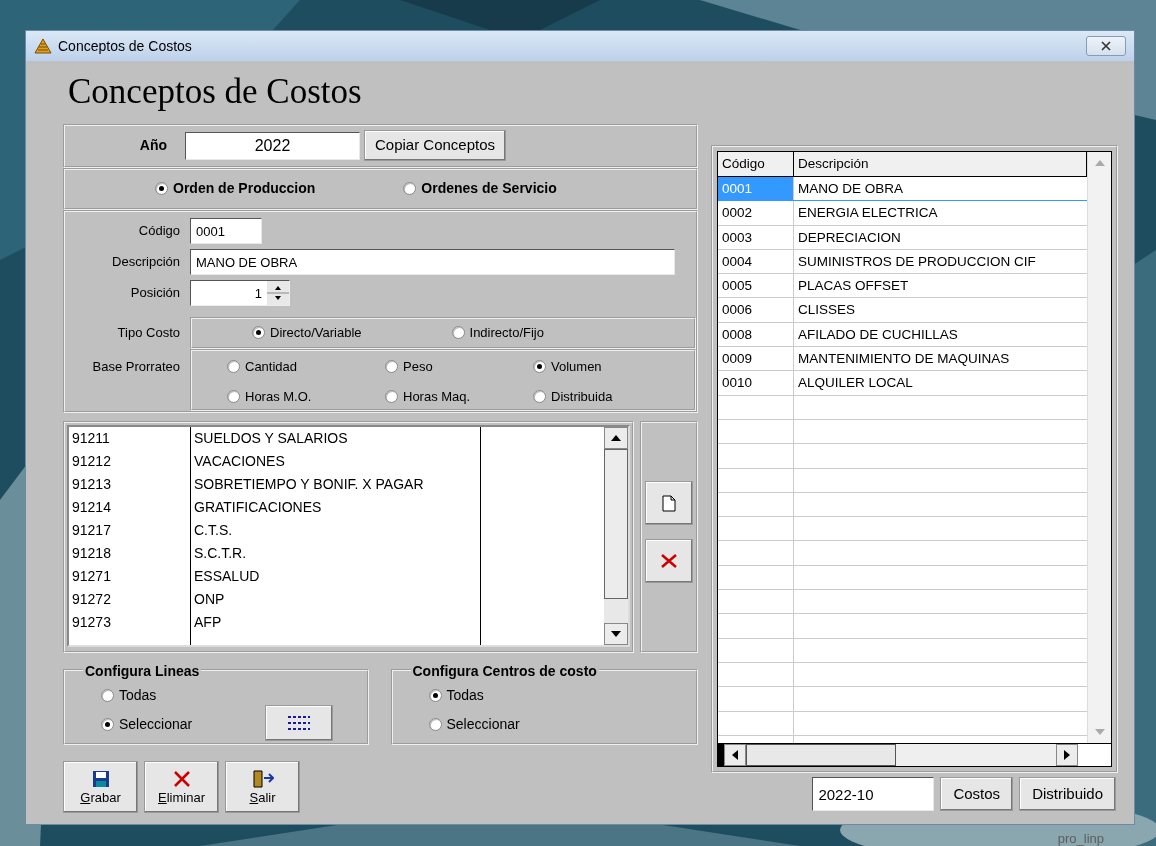 The width and height of the screenshot is (1156, 846). What do you see at coordinates (244, 188) in the screenshot?
I see `radio-label: Orden de Produccion` at bounding box center [244, 188].